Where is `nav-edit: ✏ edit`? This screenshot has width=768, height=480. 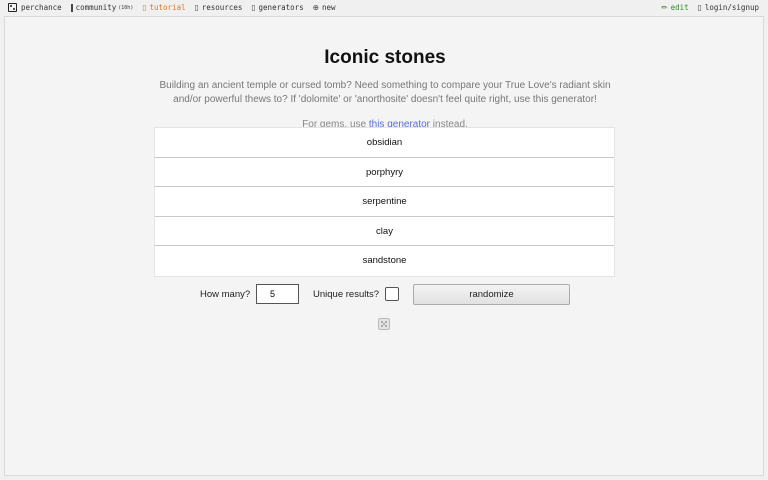 nav-edit: ✏ edit is located at coordinates (674, 7).